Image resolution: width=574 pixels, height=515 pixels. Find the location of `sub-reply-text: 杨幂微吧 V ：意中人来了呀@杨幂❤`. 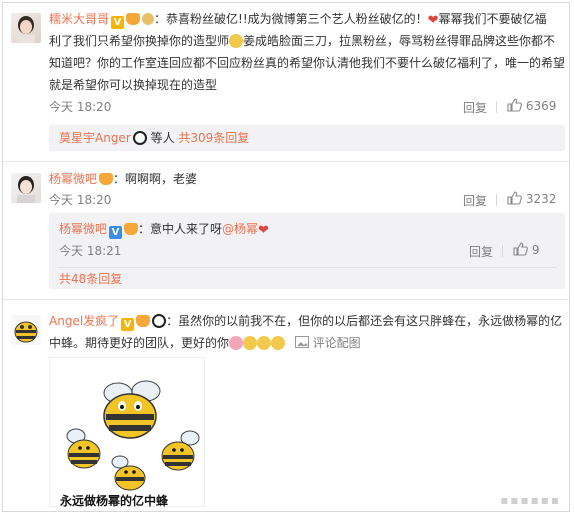

sub-reply-text: 杨幂微吧 V ：意中人来了呀@杨幂❤ is located at coordinates (164, 230).